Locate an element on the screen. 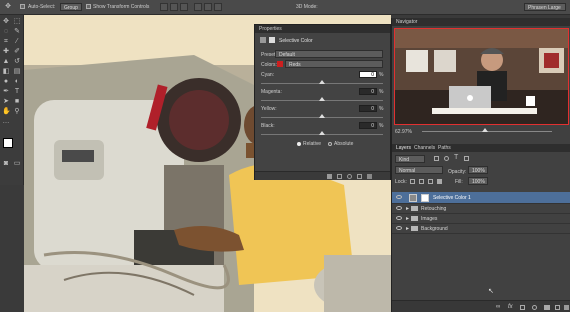  black-slider-knob is located at coordinates (322, 133).